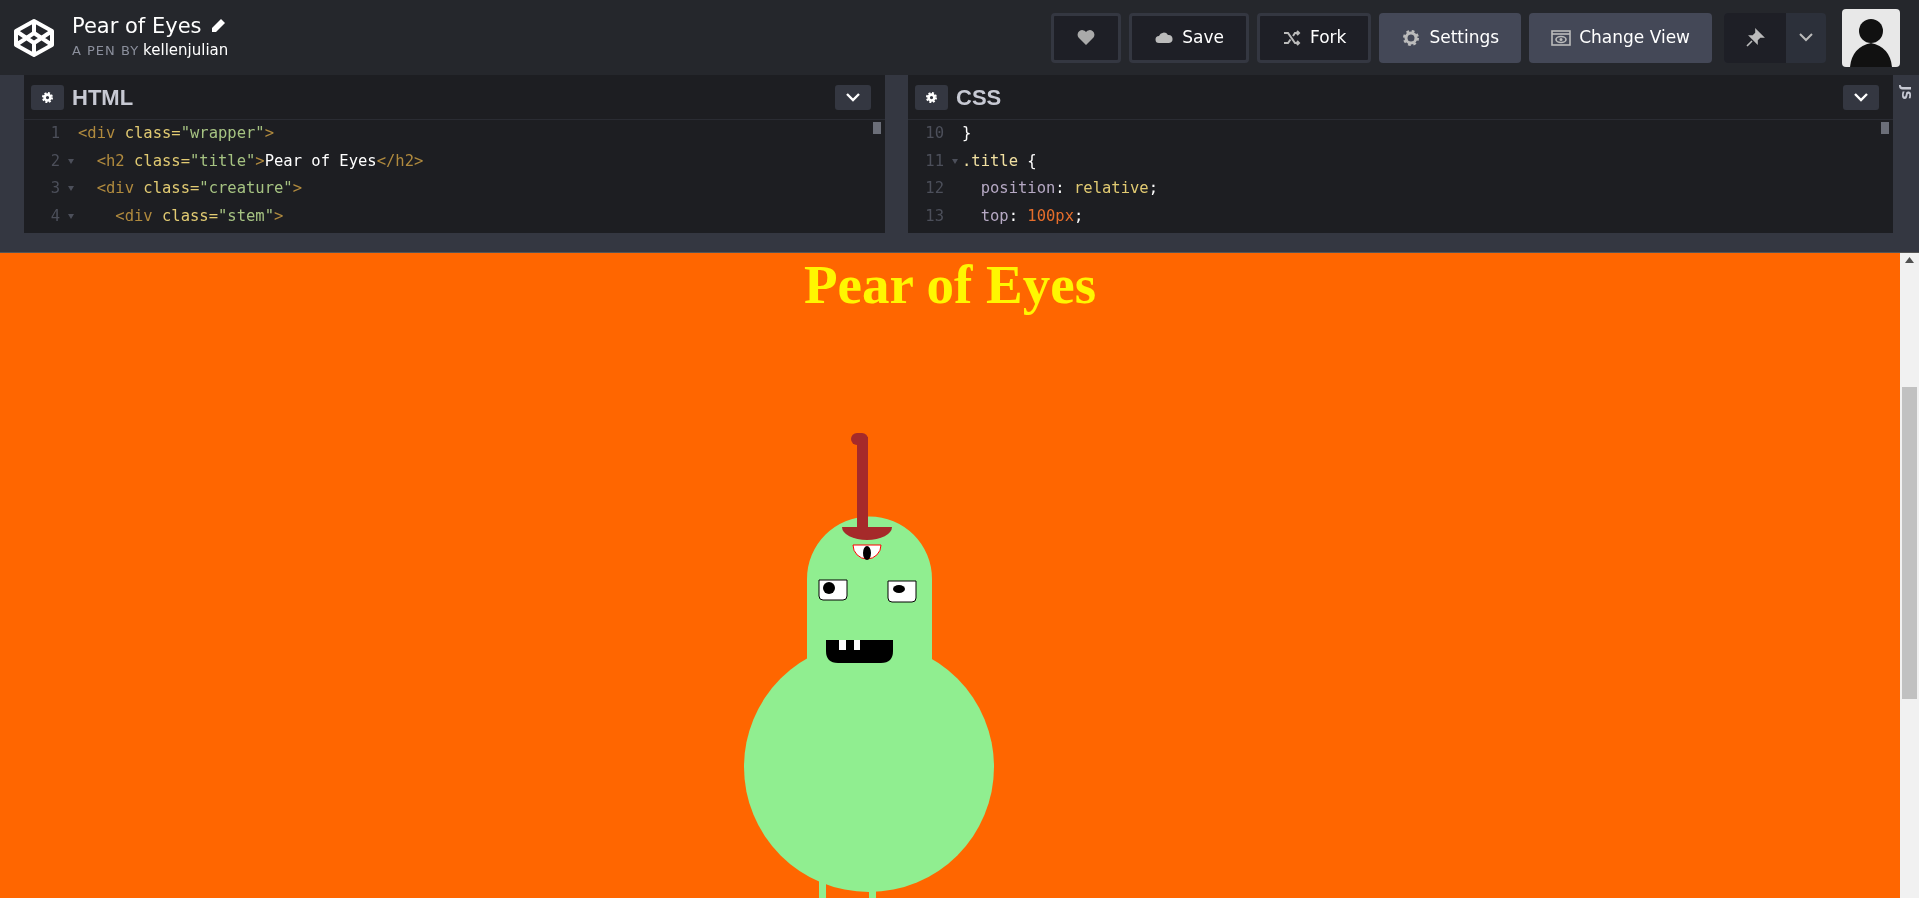 This screenshot has height=898, width=1919. Describe the element at coordinates (1561, 37) in the screenshot. I see `window-eye-icon` at that location.